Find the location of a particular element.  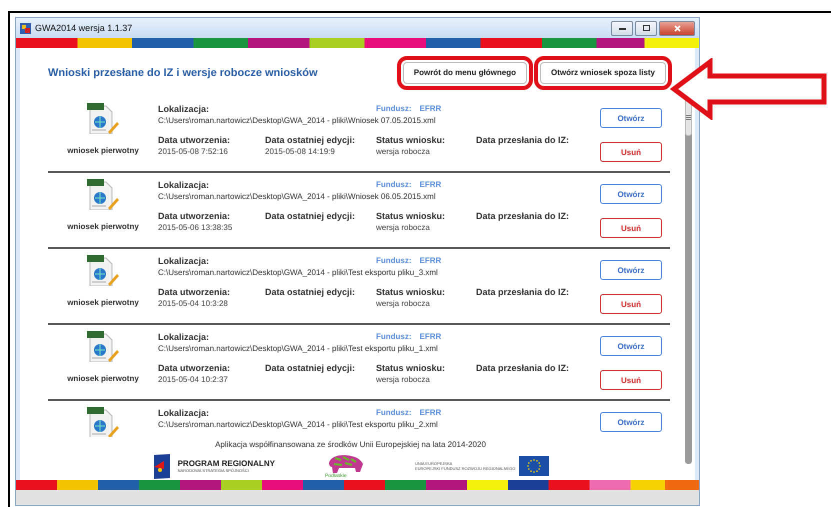

maximize-icon is located at coordinates (646, 28).